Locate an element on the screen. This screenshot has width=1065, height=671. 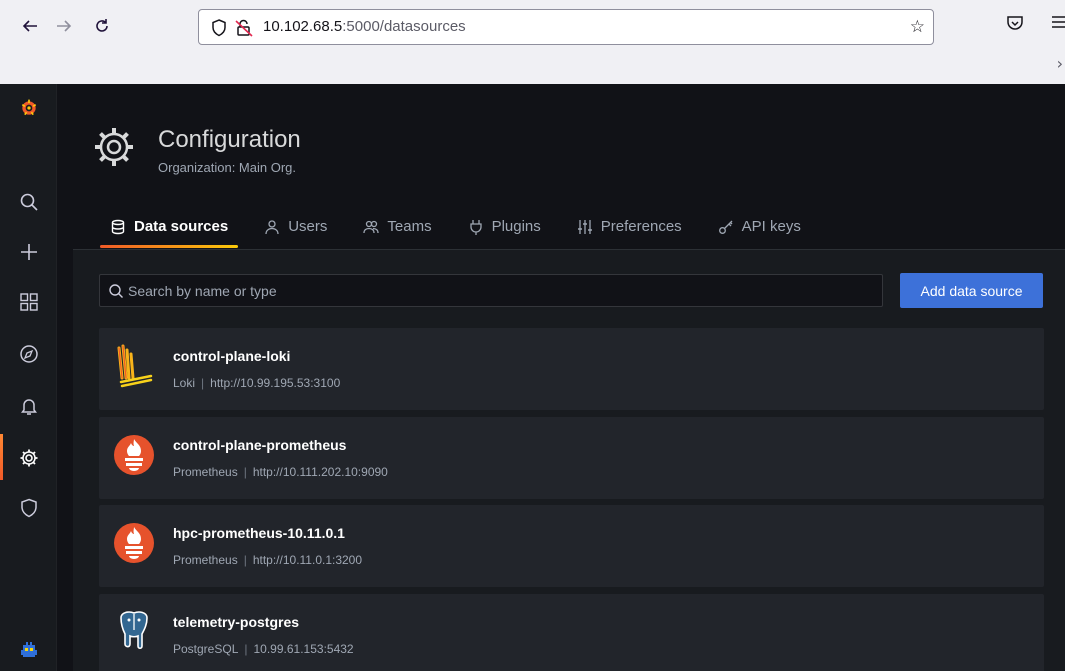
datasource-url: http://10.11.0.1:3200 is located at coordinates (307, 560).